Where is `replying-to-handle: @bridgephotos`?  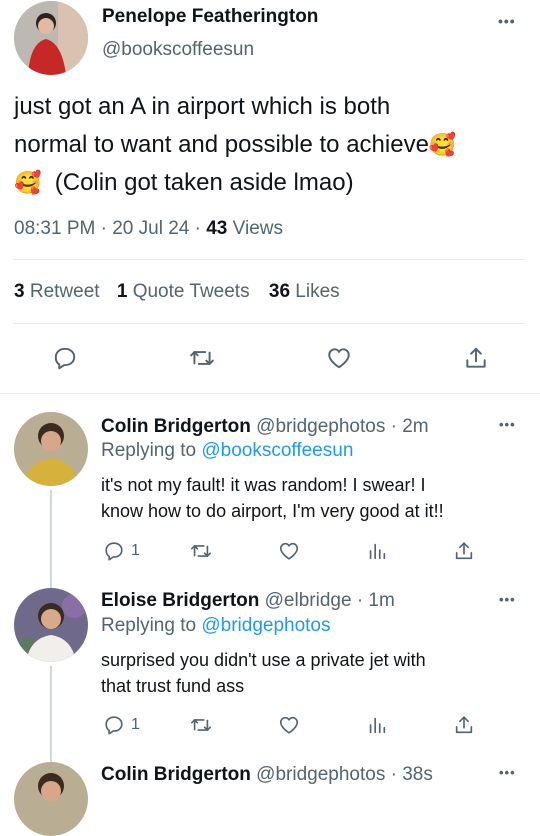 replying-to-handle: @bridgephotos is located at coordinates (265, 625).